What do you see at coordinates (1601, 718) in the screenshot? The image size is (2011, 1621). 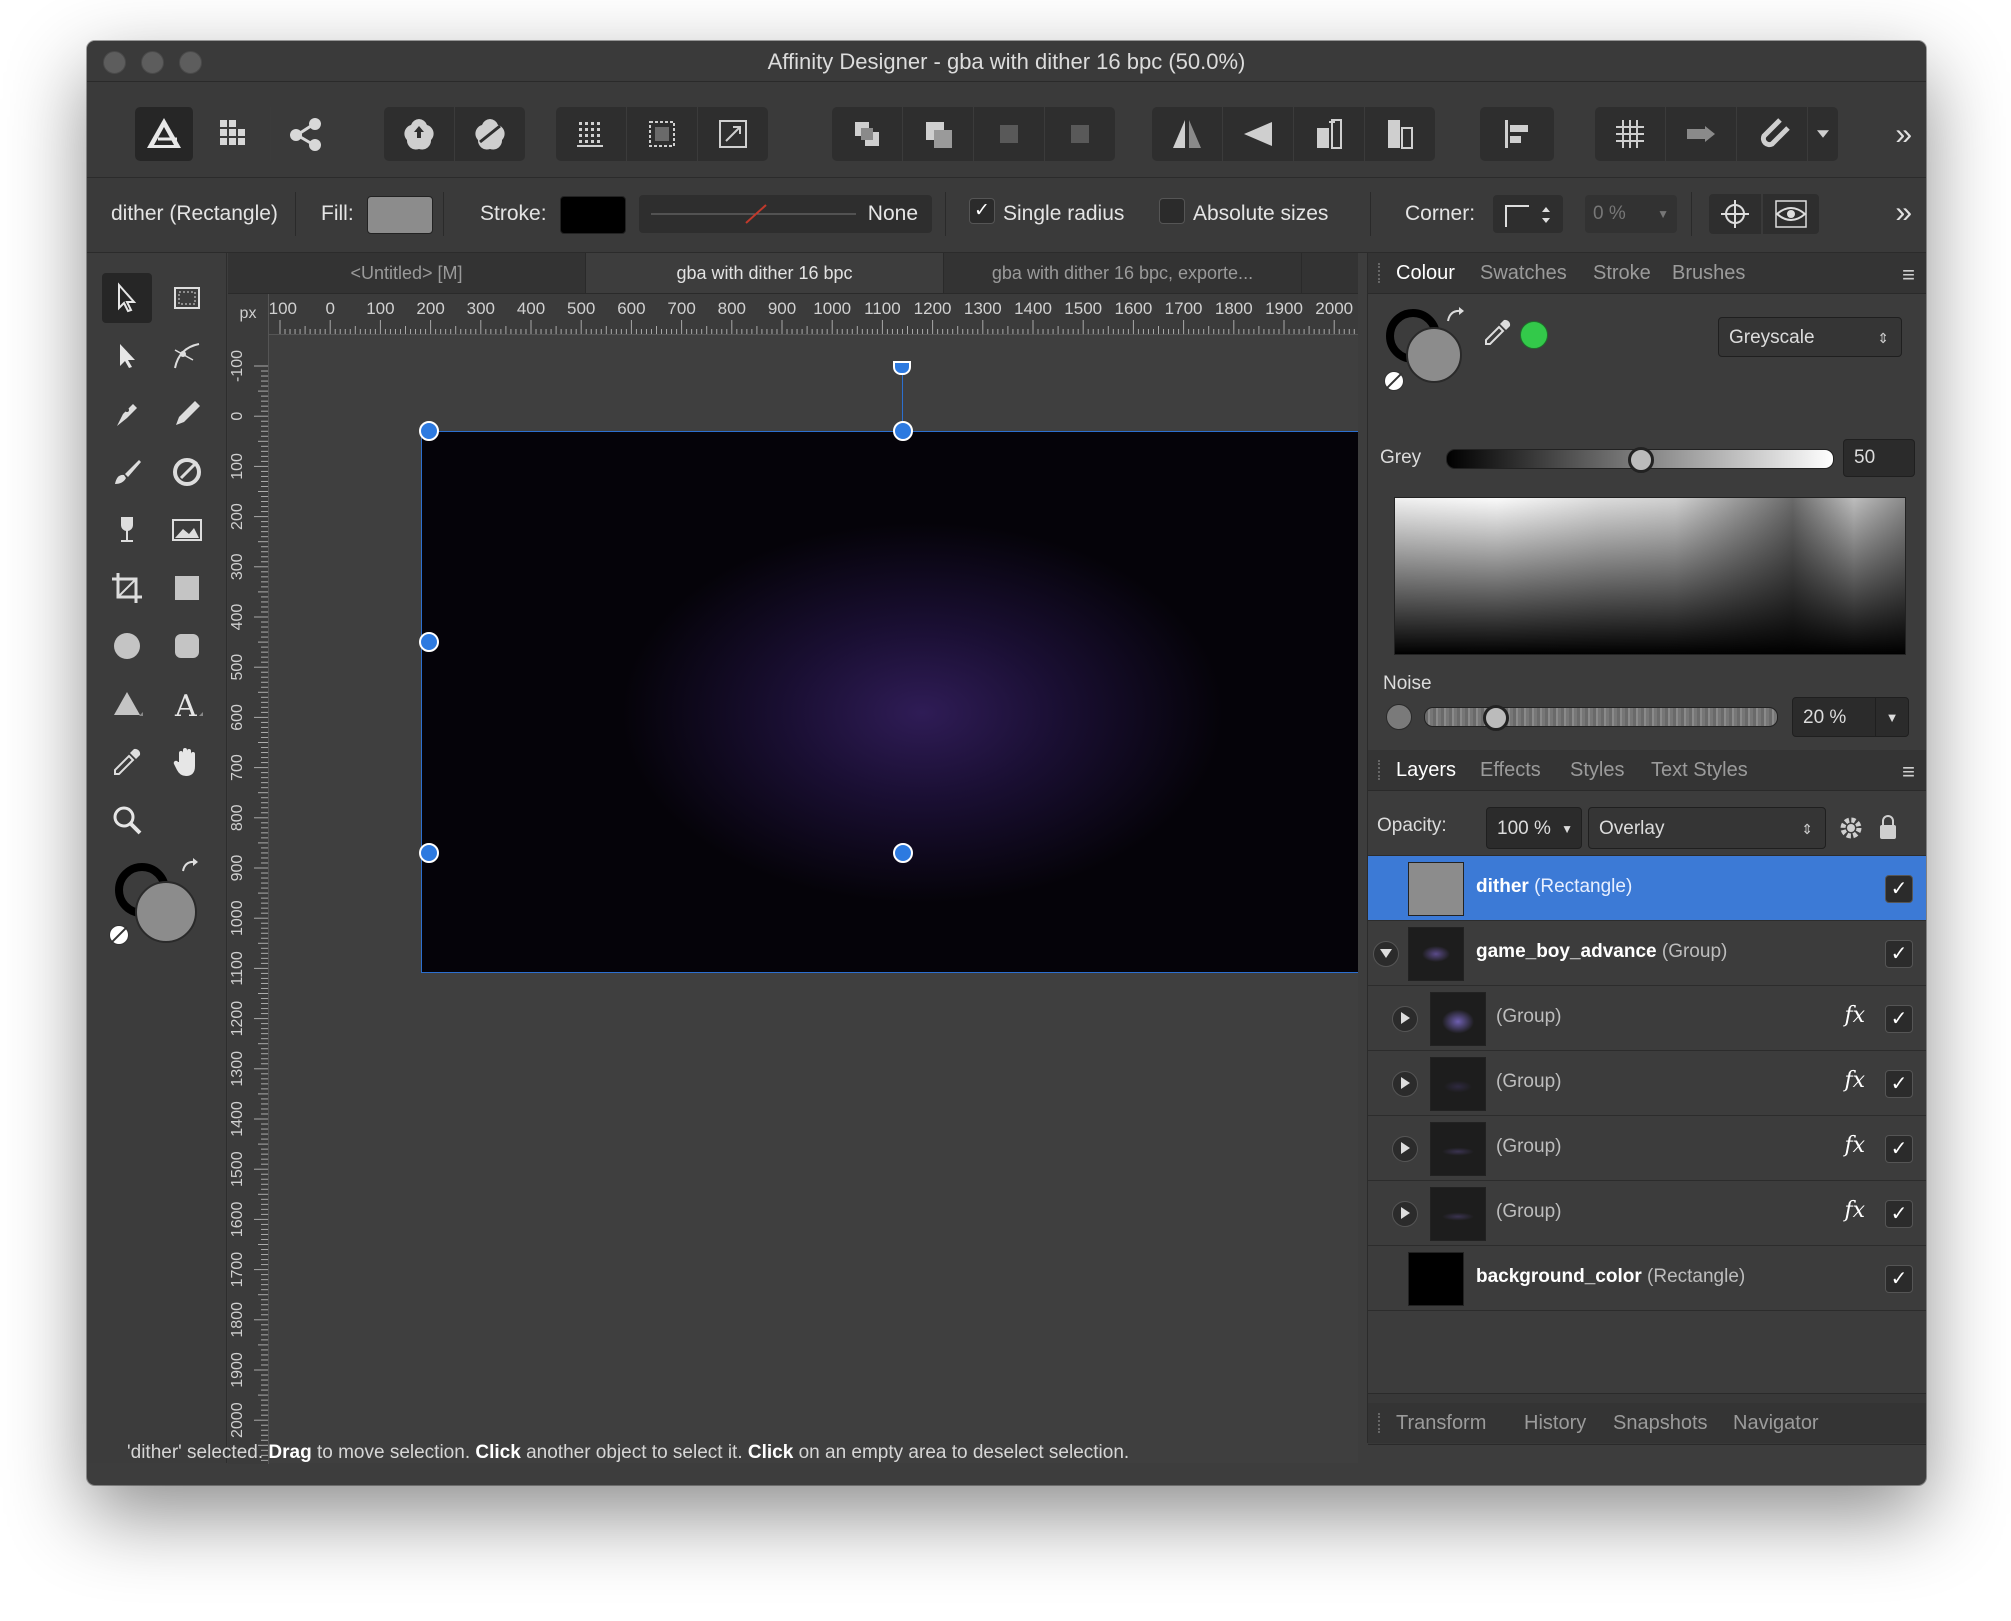 I see `noise-slider` at bounding box center [1601, 718].